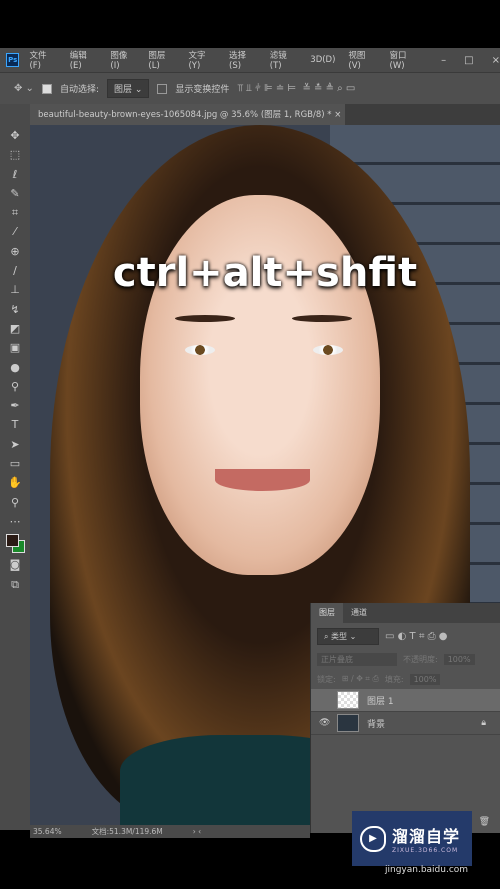 The width and height of the screenshot is (500, 889). Describe the element at coordinates (14, 405) in the screenshot. I see `pen-tool-icon: ✒` at that location.